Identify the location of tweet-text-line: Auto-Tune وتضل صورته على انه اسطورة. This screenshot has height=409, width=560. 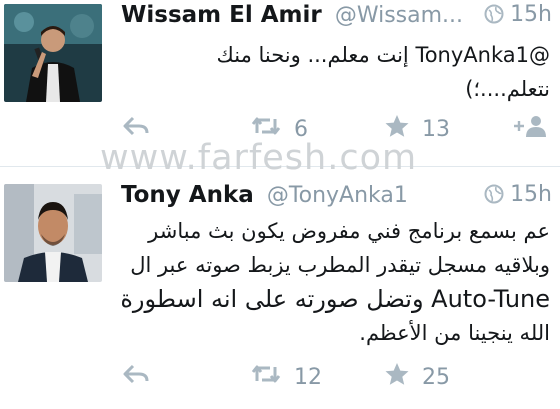
(335, 299).